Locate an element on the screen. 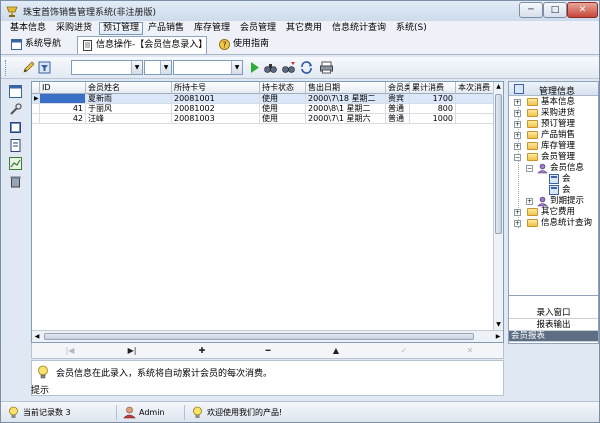 The image size is (600, 423). menu-basic-info: 基本信息 is located at coordinates (28, 28).